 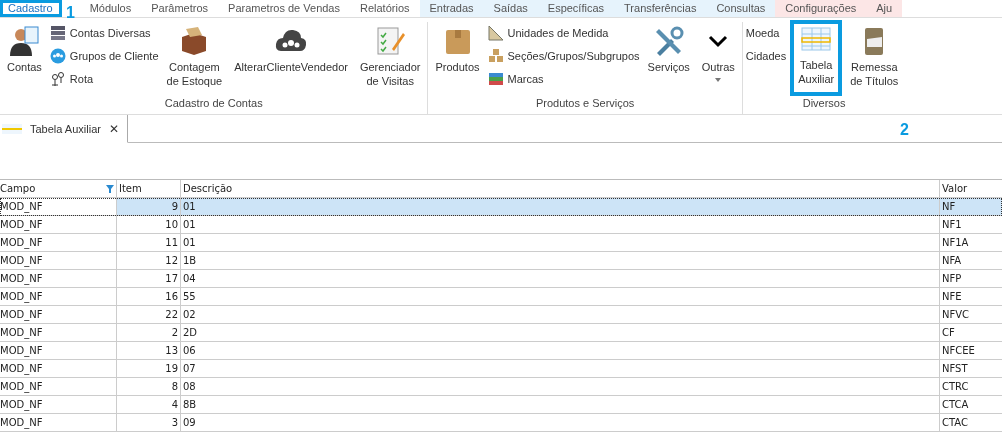 What do you see at coordinates (495, 79) in the screenshot?
I see `books-icon` at bounding box center [495, 79].